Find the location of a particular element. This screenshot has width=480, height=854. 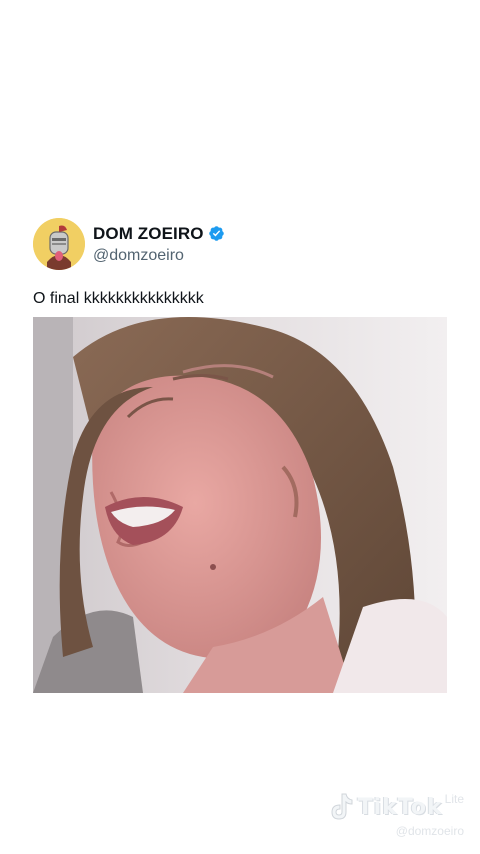

verified-badge-icon is located at coordinates (216, 233).